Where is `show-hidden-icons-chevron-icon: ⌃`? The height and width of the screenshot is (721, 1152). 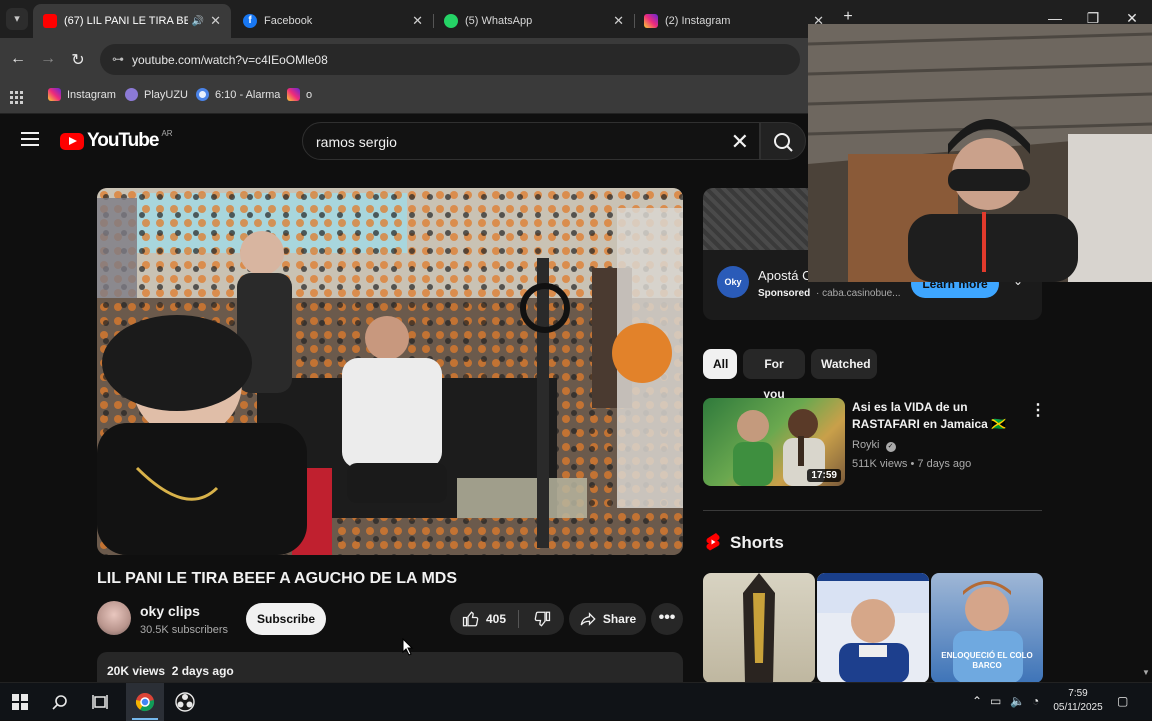
show-hidden-icons-chevron-icon: ⌃ is located at coordinates (977, 701).